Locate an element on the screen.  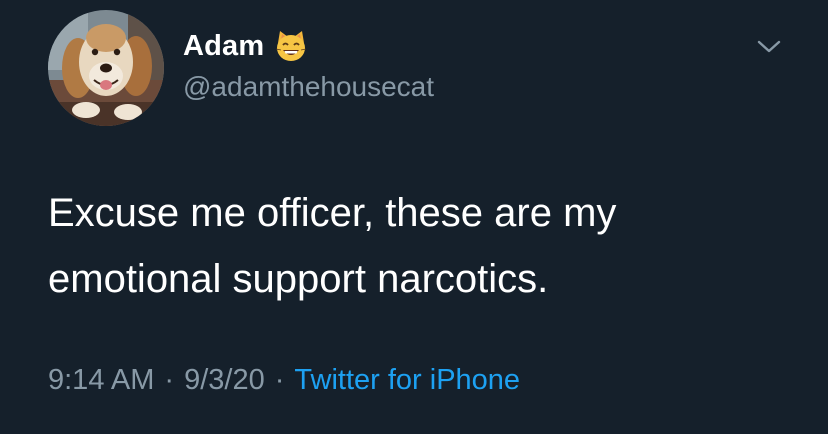
author-name-row: Adam is located at coordinates (245, 46).